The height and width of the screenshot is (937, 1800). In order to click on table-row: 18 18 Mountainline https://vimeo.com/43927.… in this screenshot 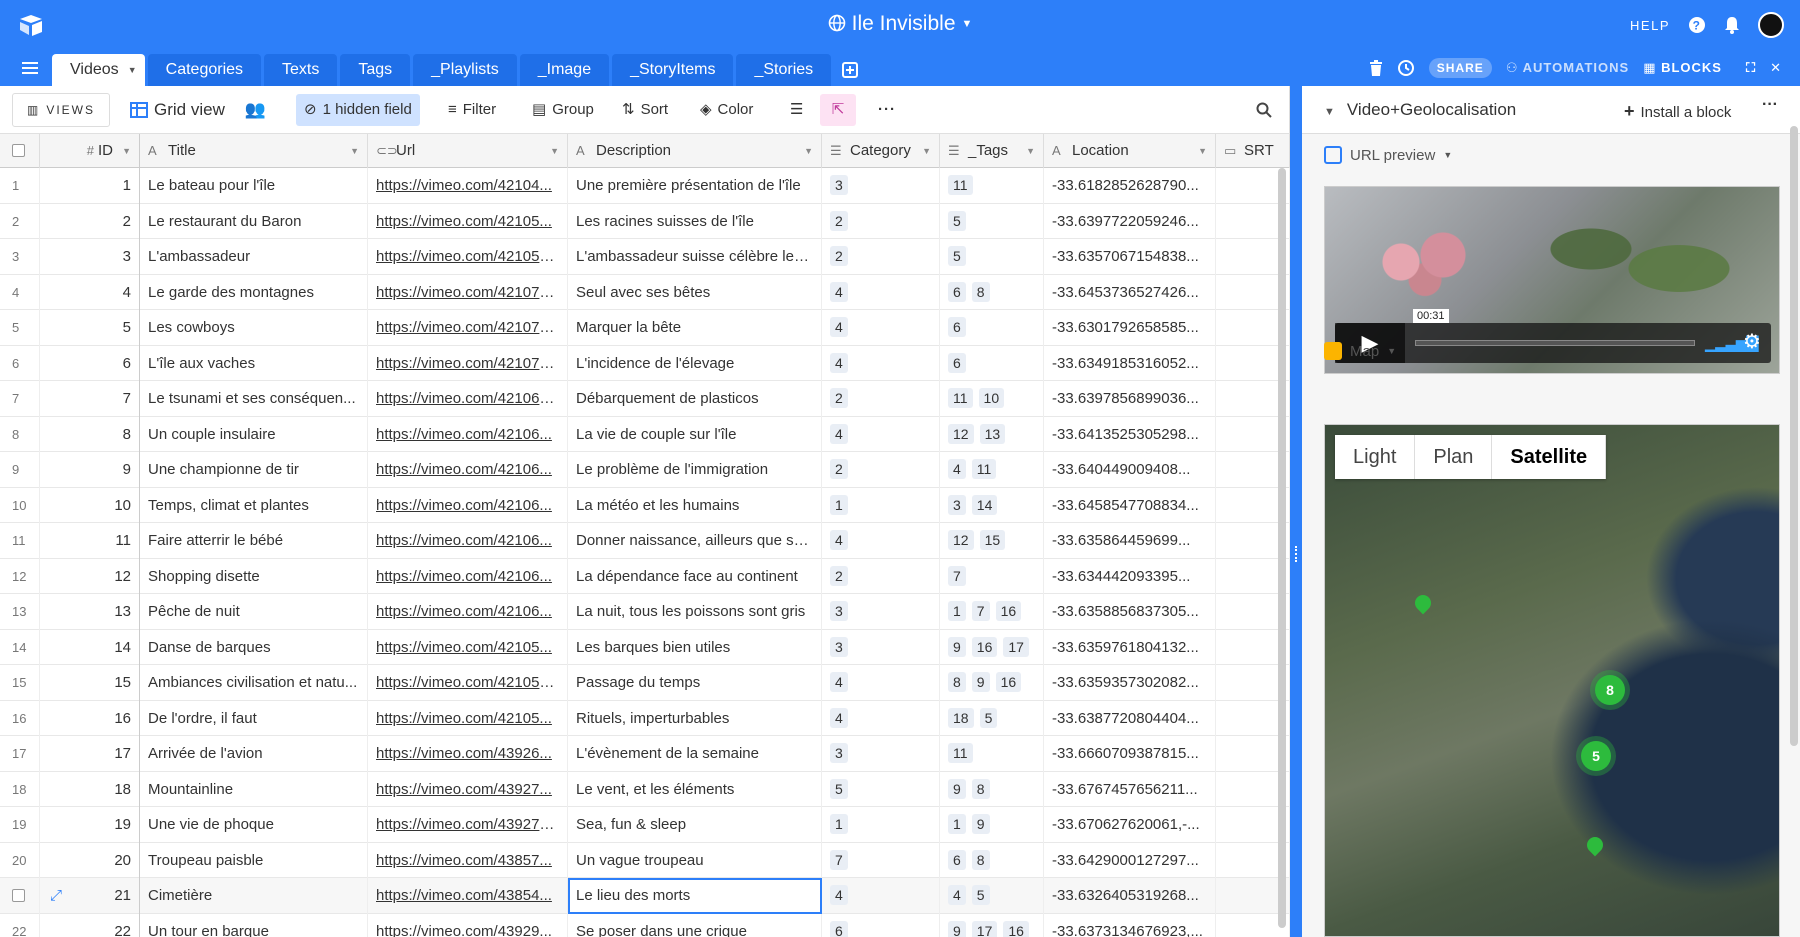, I will do `click(645, 789)`.